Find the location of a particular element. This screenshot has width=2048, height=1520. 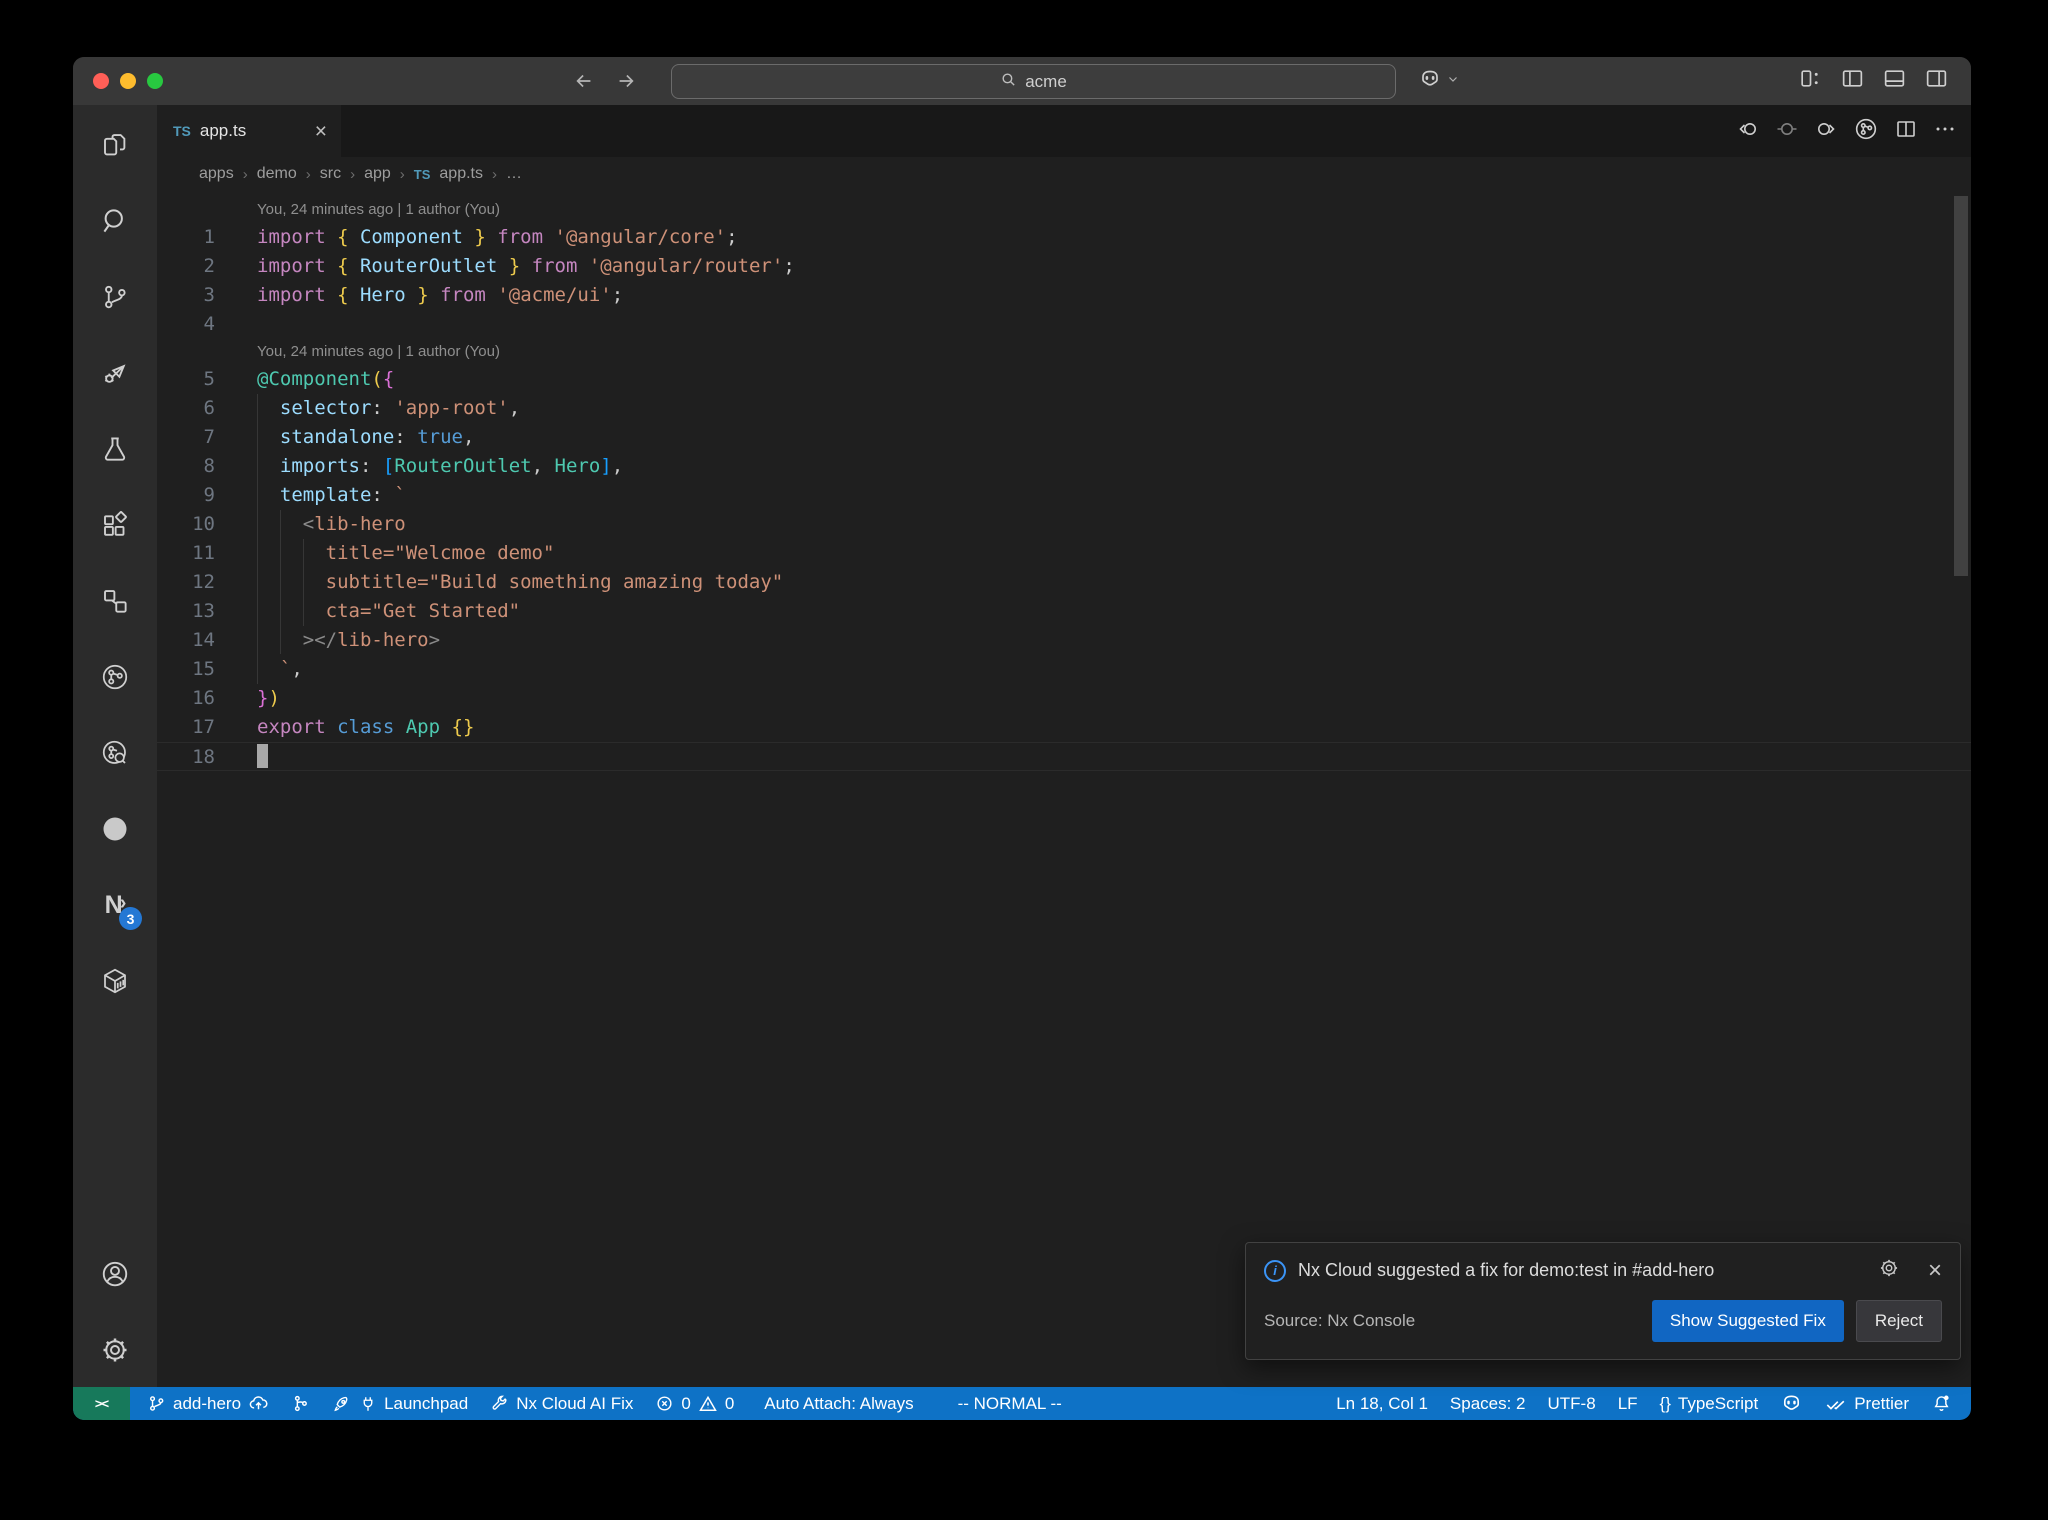

git-branch-icon is located at coordinates (156, 1403).